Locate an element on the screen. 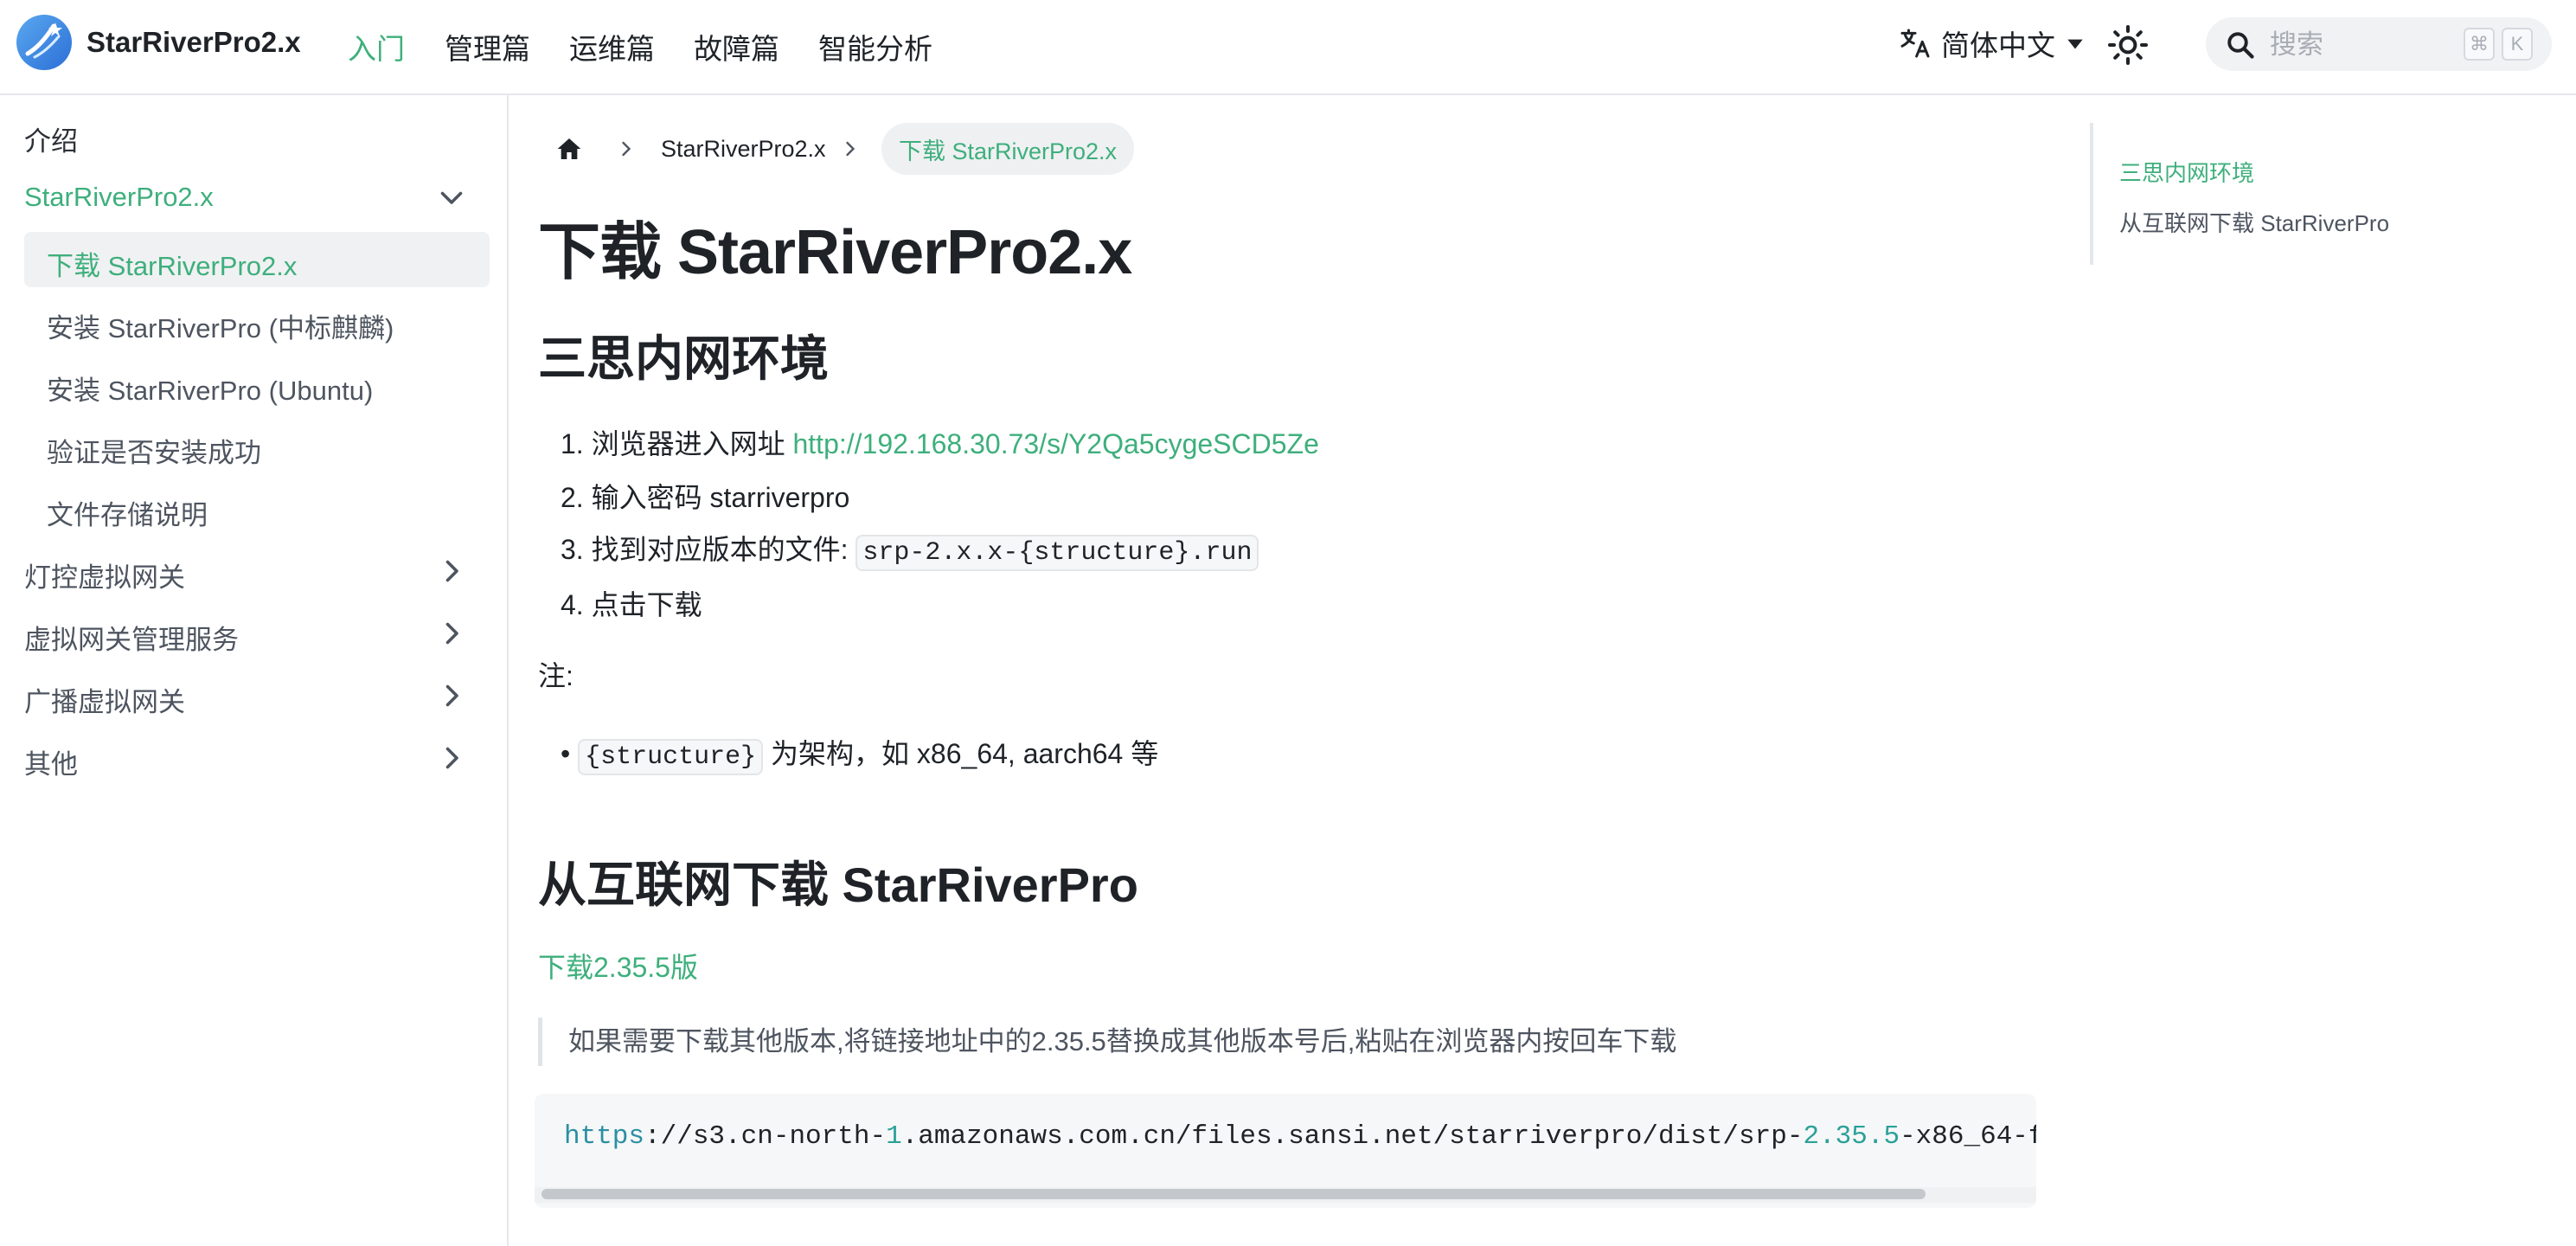 Image resolution: width=2576 pixels, height=1246 pixels. site-title: StarRiverPro2.x is located at coordinates (194, 42).